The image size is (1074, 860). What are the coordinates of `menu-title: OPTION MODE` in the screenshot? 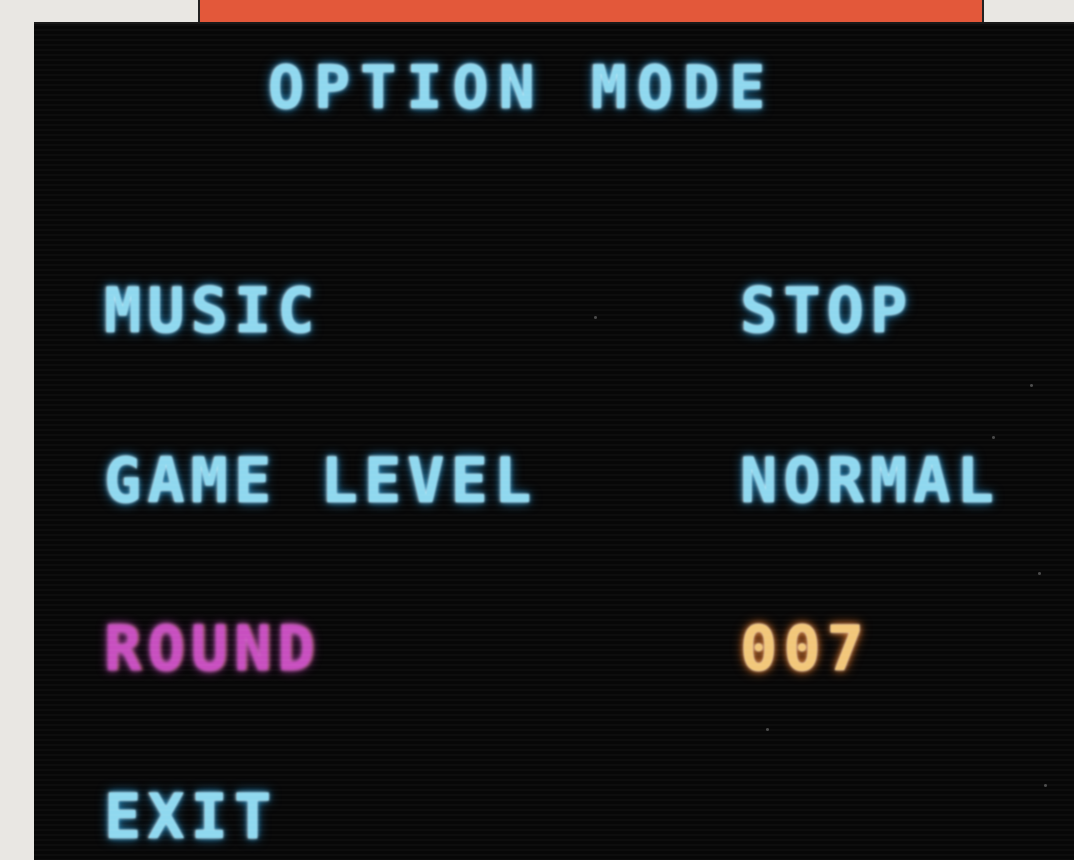 It's located at (522, 88).